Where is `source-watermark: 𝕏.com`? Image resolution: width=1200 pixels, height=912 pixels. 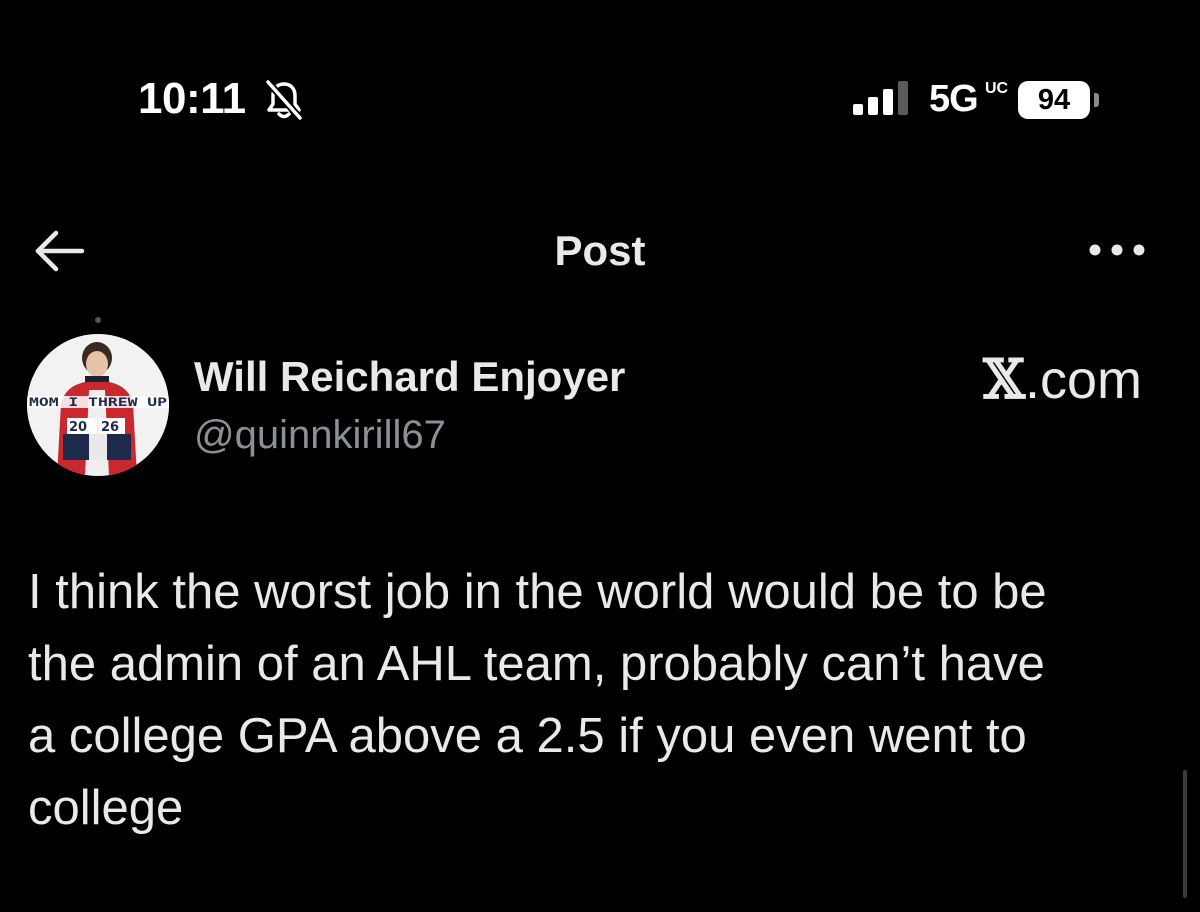 source-watermark: 𝕏.com is located at coordinates (1062, 379).